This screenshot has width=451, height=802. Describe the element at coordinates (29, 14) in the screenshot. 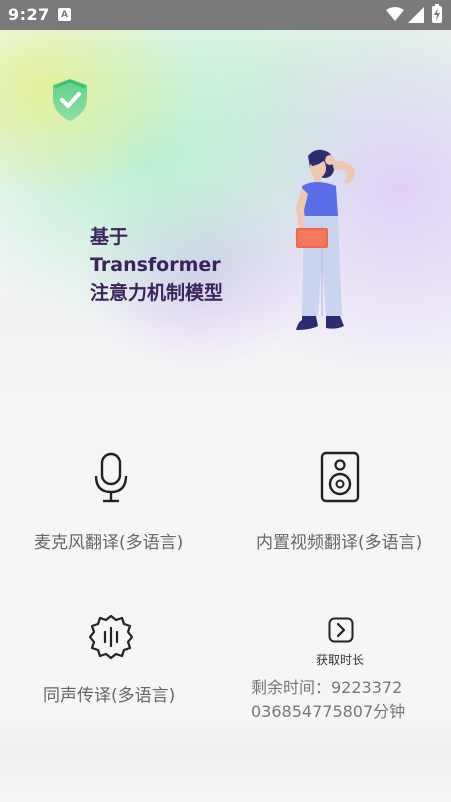

I see `status-time: 9:27` at that location.